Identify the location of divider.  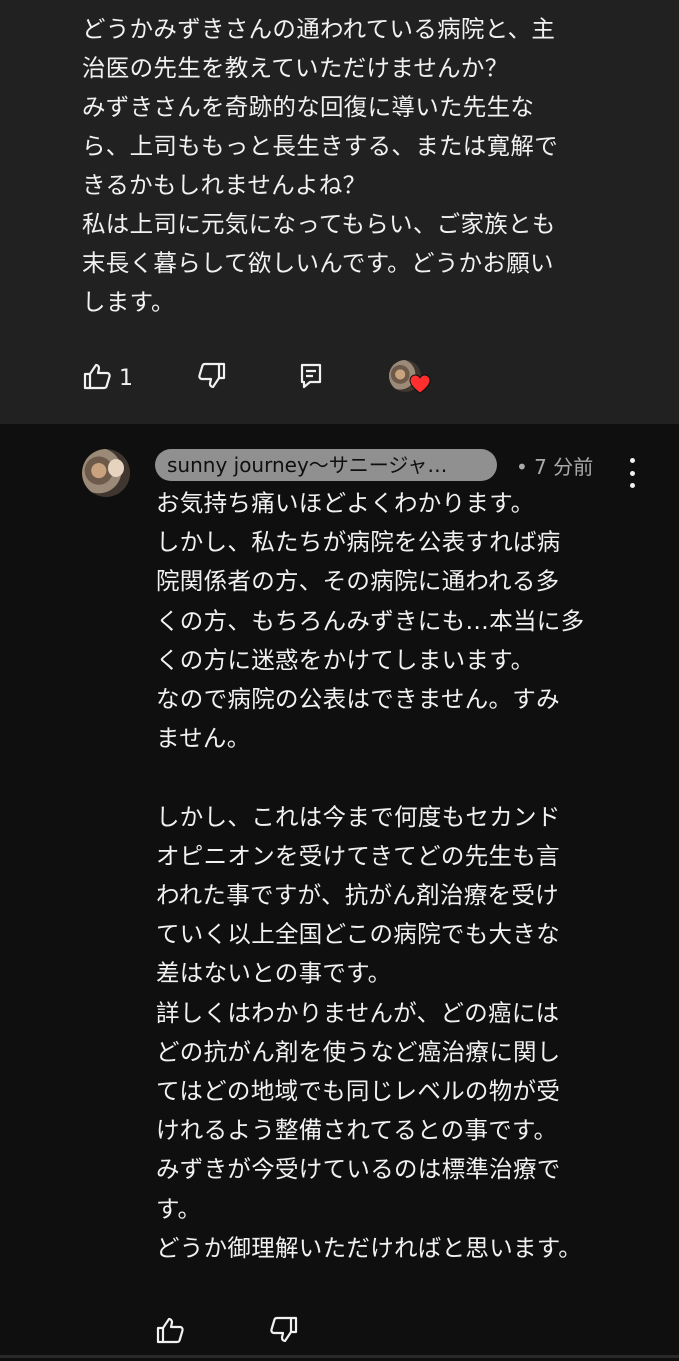
(339, 1356).